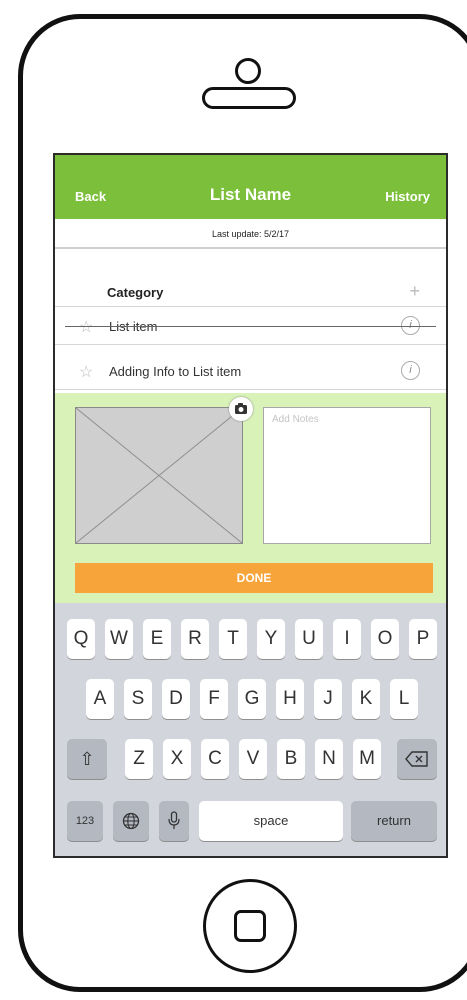 This screenshot has height=1000, width=467. Describe the element at coordinates (135, 292) in the screenshot. I see `category-label: Category` at that location.